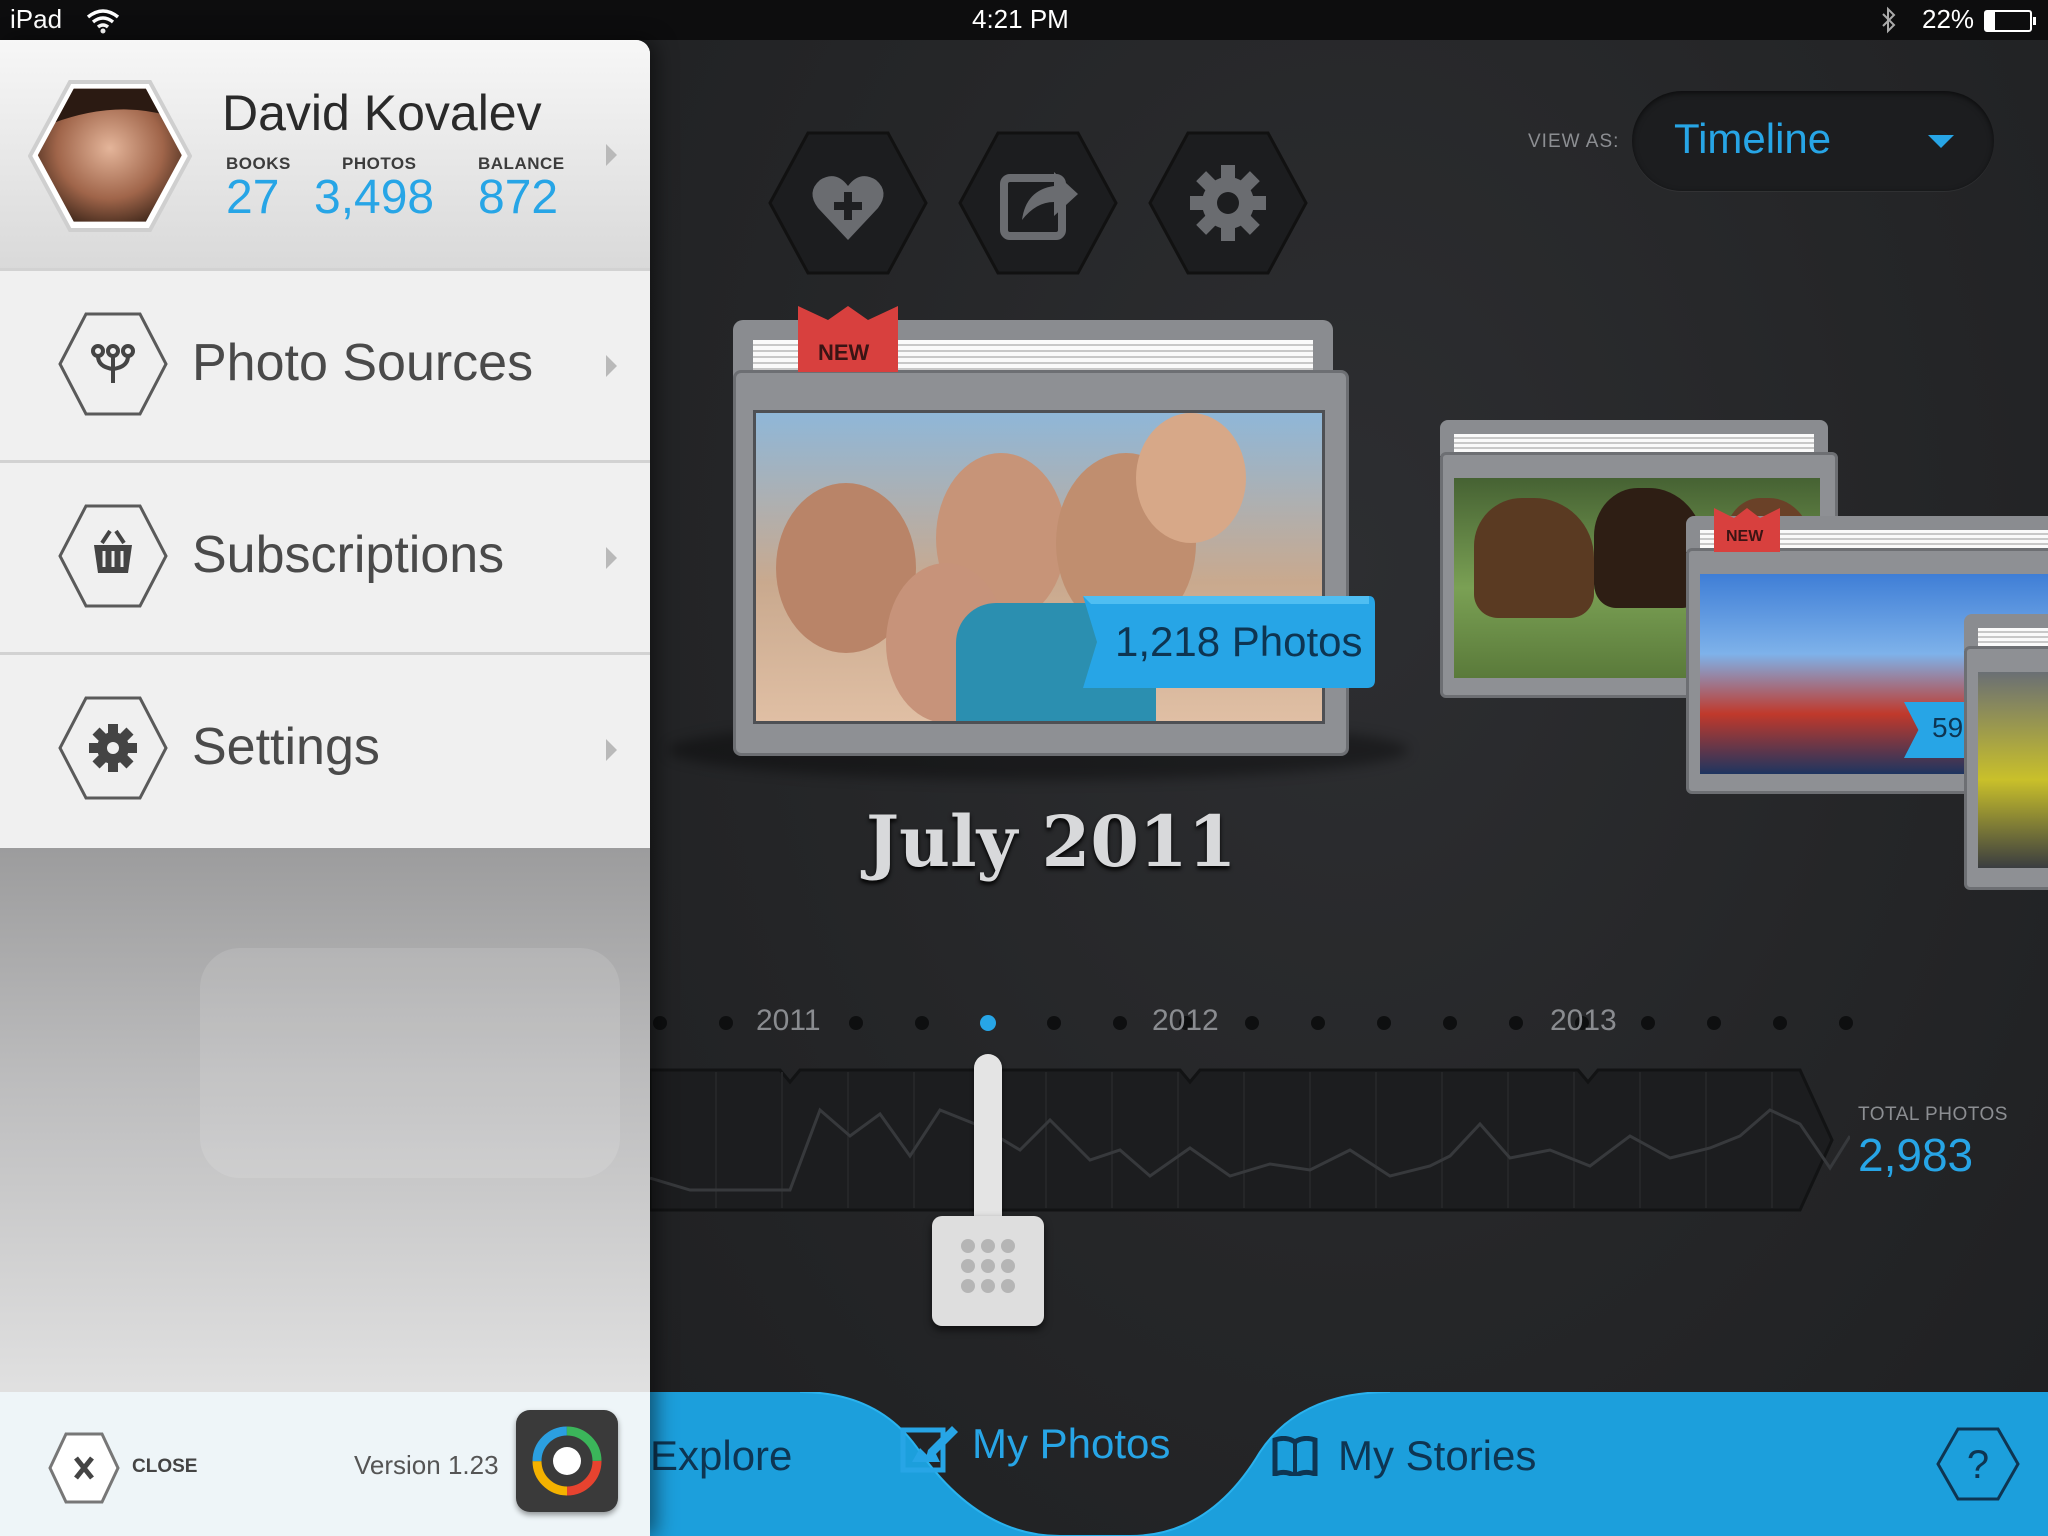 Image resolution: width=2048 pixels, height=1536 pixels. Describe the element at coordinates (1054, 531) in the screenshot. I see `featured-album: NEW 1,218 Photos` at that location.